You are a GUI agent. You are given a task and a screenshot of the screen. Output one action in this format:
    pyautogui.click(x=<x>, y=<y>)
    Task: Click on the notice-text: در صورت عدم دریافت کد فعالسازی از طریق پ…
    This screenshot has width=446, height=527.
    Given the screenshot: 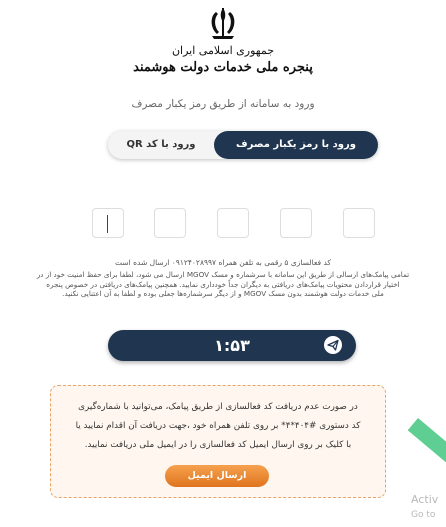 What is the action you would take?
    pyautogui.click(x=218, y=426)
    